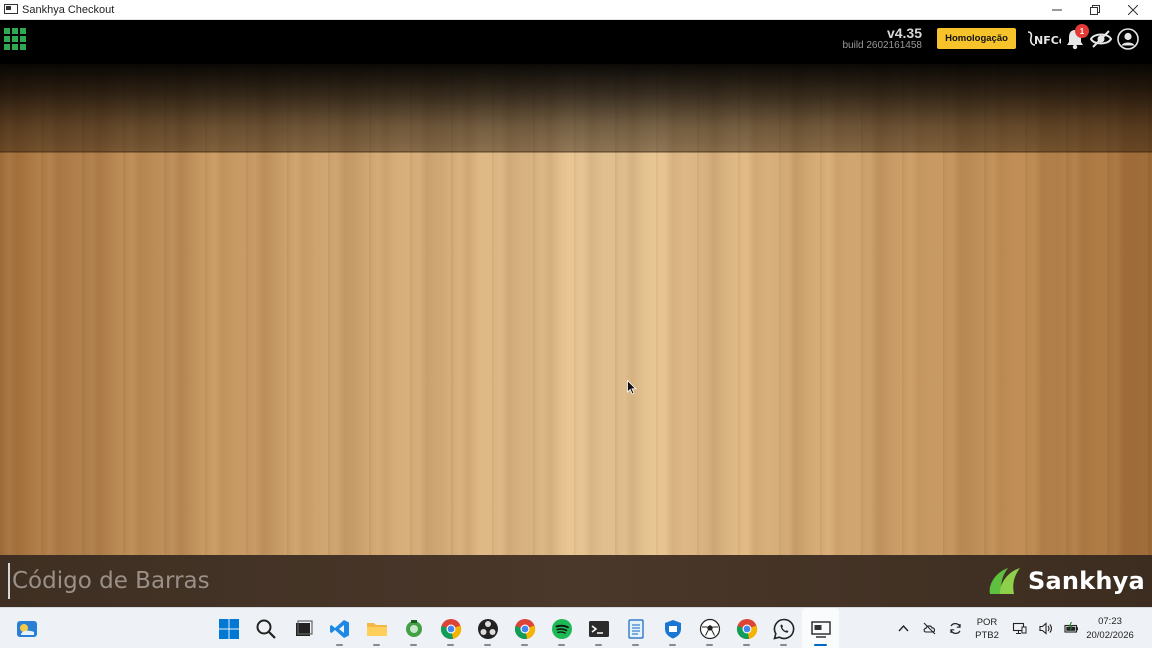 The height and width of the screenshot is (648, 1152). I want to click on visibility-icon, so click(1101, 39).